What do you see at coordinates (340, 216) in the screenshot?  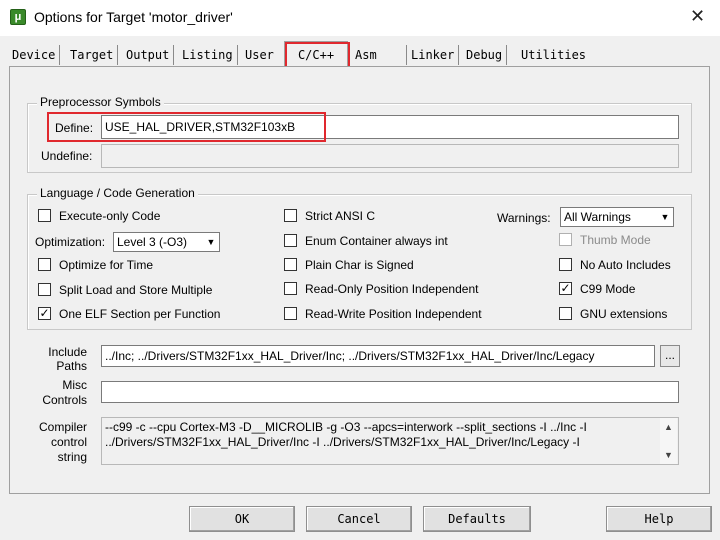 I see `strict-ansi-label: Strict ANSI C` at bounding box center [340, 216].